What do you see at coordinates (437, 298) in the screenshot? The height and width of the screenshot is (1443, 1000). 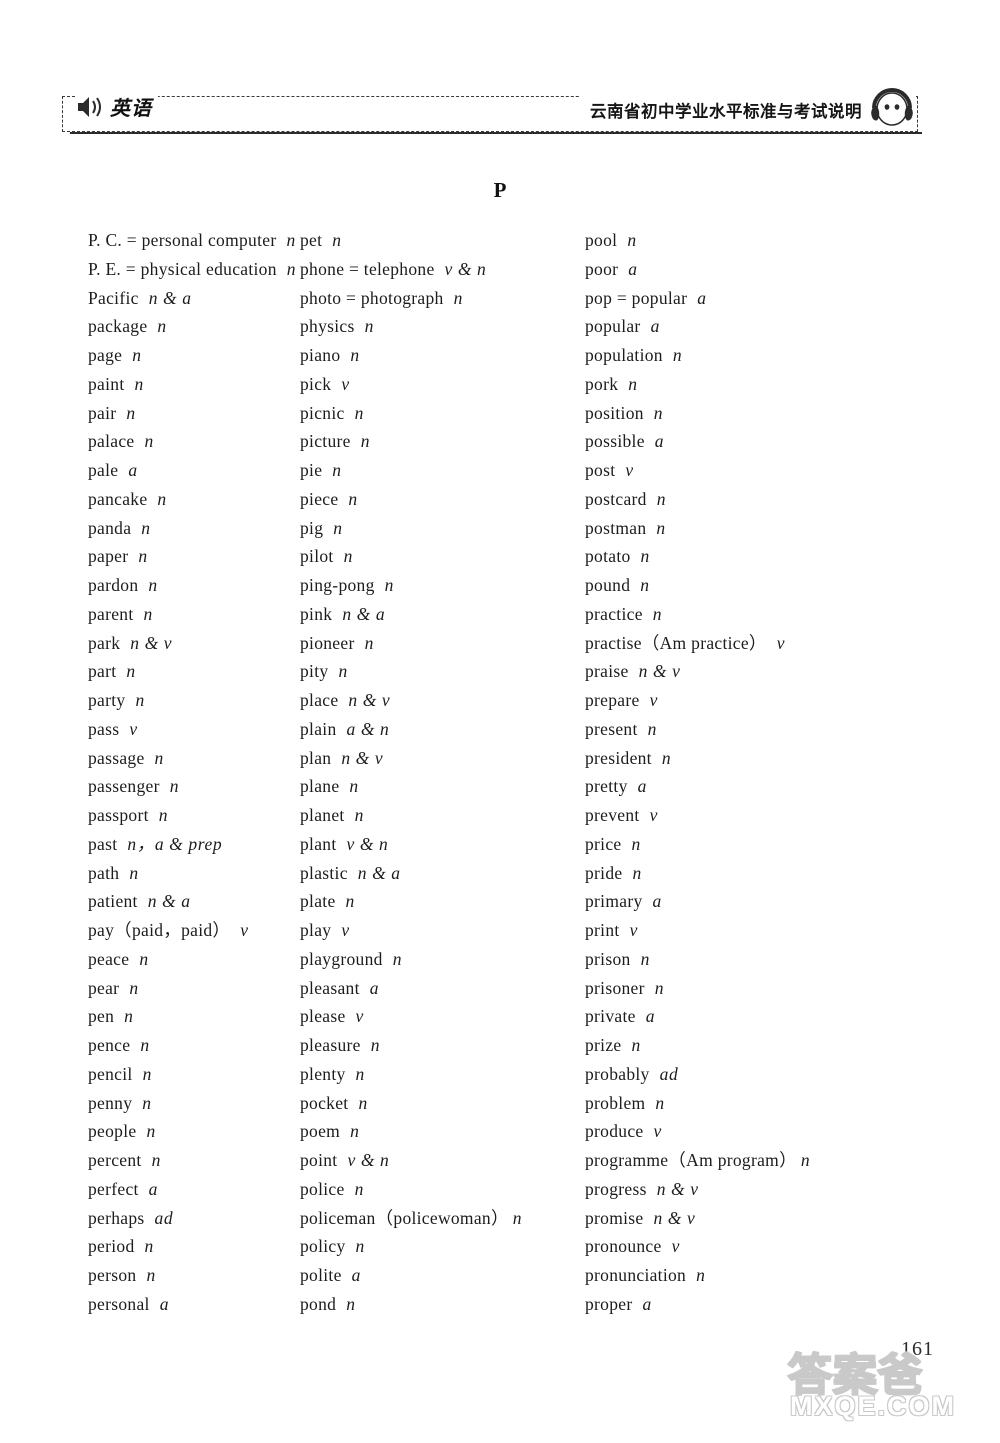 I see `word-entry: photo = photograph n` at bounding box center [437, 298].